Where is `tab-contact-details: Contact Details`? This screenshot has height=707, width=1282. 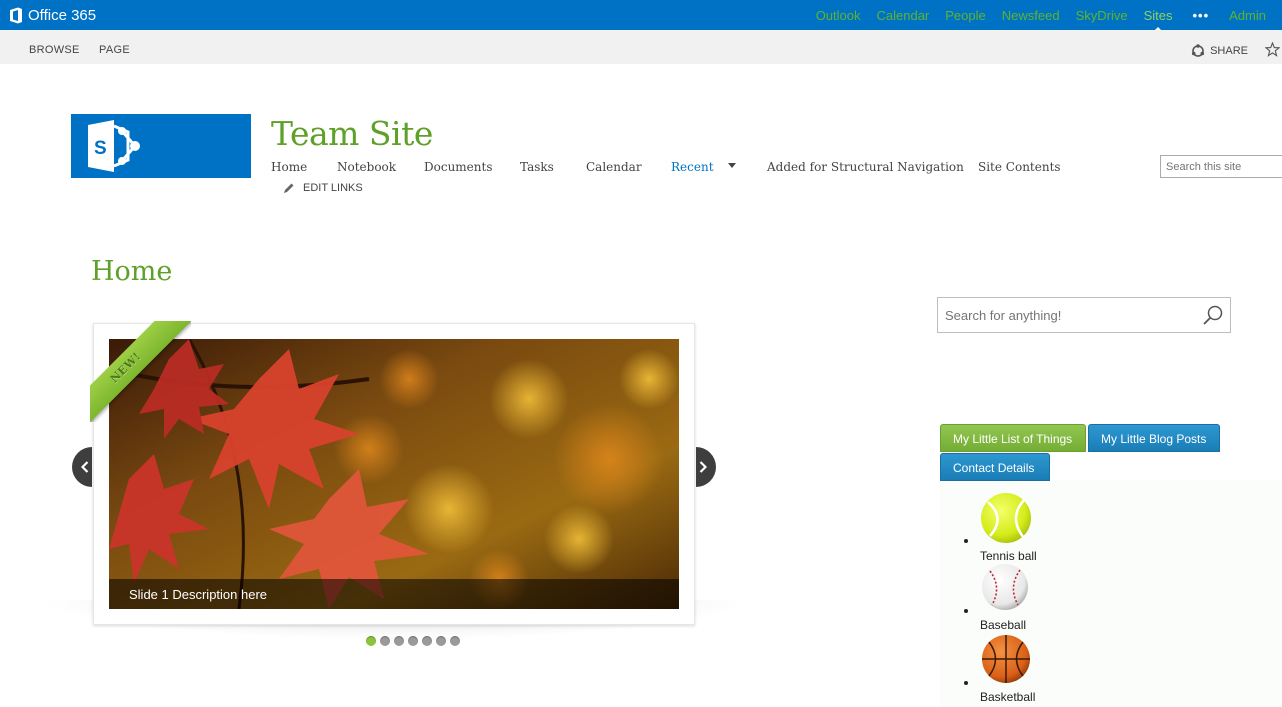
tab-contact-details: Contact Details is located at coordinates (995, 467).